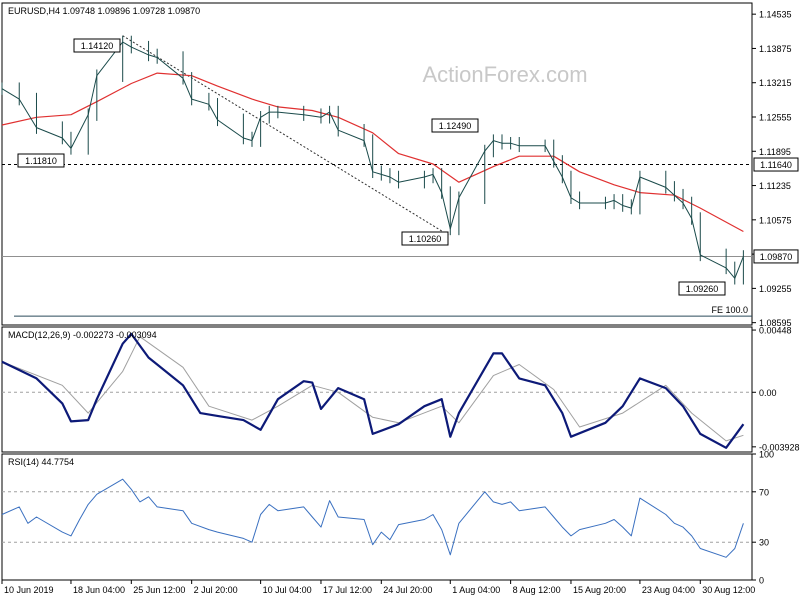  What do you see at coordinates (504, 74) in the screenshot?
I see `watermark: ActionForex.com` at bounding box center [504, 74].